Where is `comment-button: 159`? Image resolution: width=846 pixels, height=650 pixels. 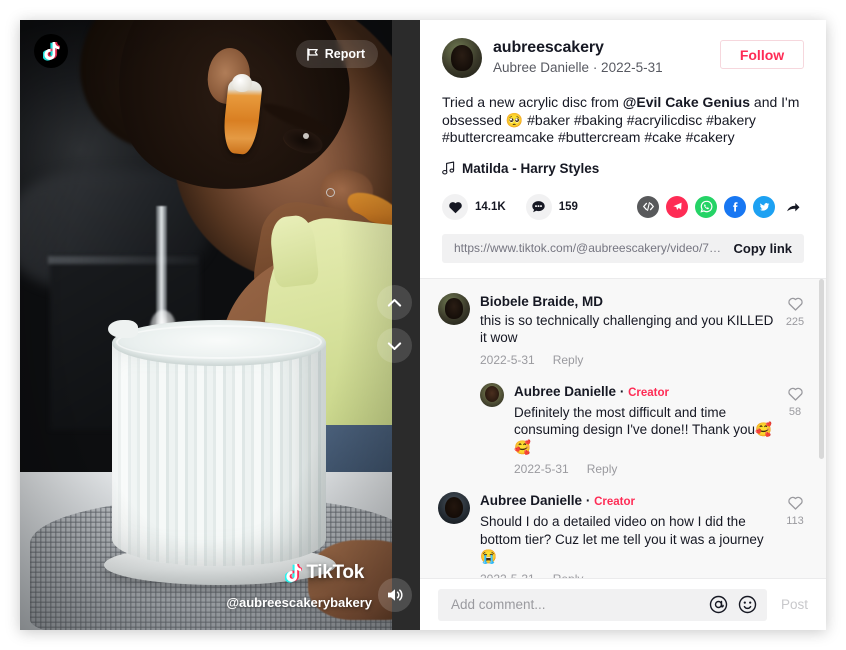
comment-button: 159 is located at coordinates (551, 206).